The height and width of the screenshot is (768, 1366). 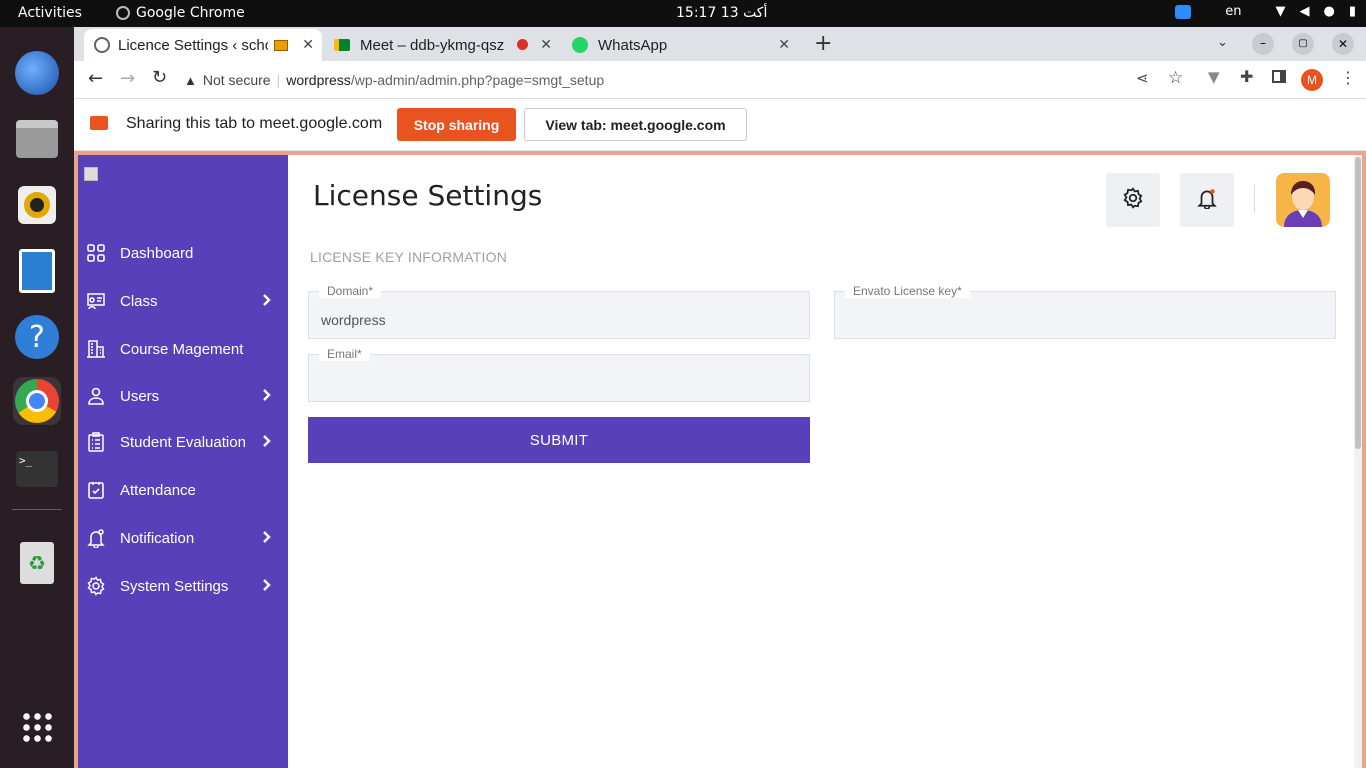 I want to click on tab-title: Licence Settings ‹ scho, so click(x=193, y=45).